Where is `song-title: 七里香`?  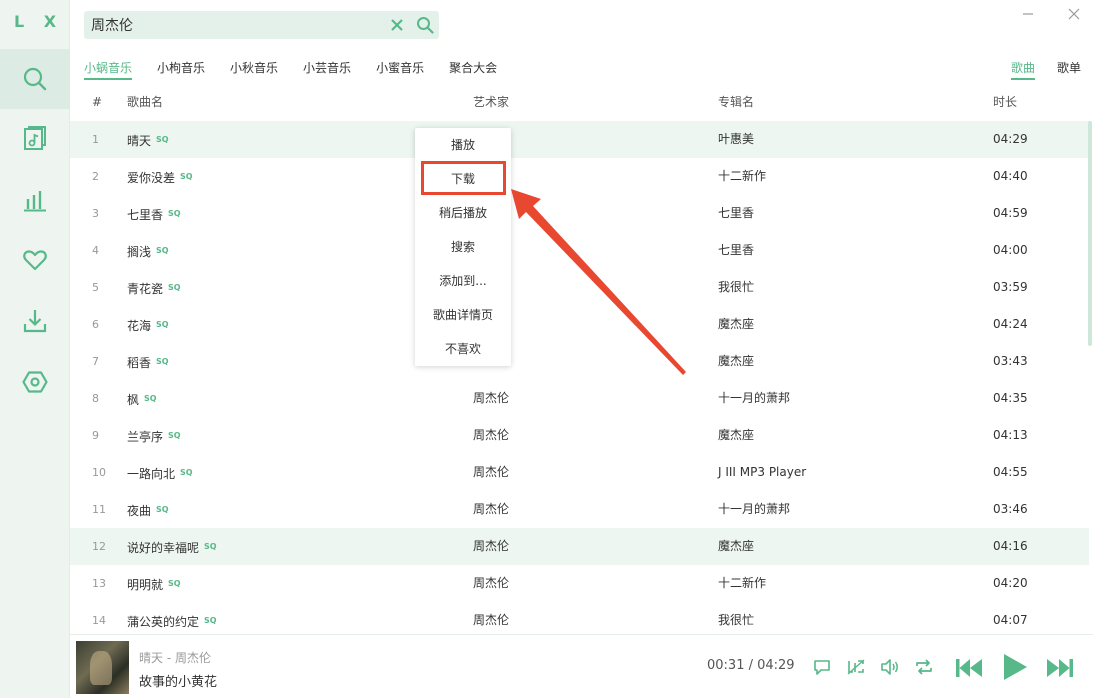
song-title: 七里香 is located at coordinates (145, 215).